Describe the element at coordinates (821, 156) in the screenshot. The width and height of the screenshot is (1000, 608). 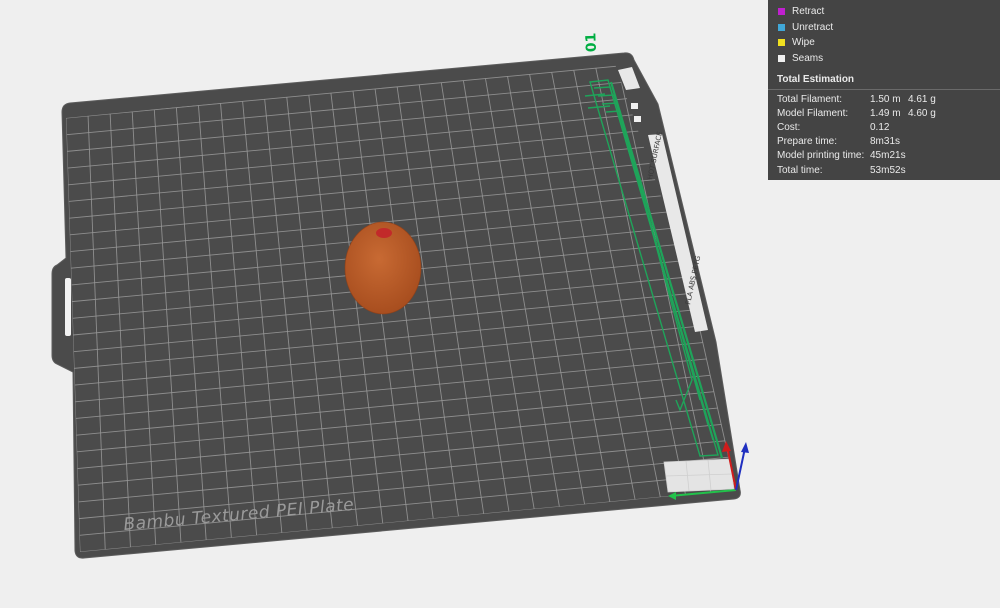
I see `estimation-label: Model printing time:` at that location.